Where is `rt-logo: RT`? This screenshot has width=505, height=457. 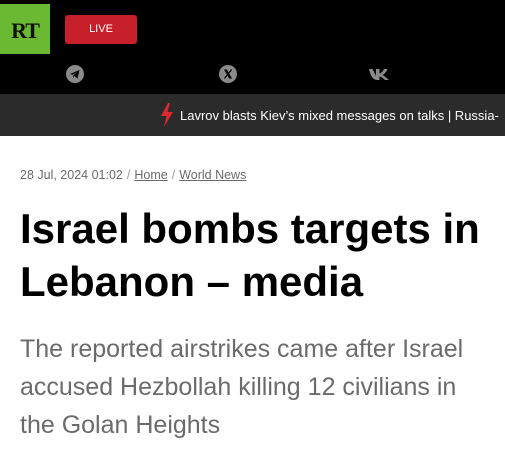
rt-logo: RT is located at coordinates (25, 29).